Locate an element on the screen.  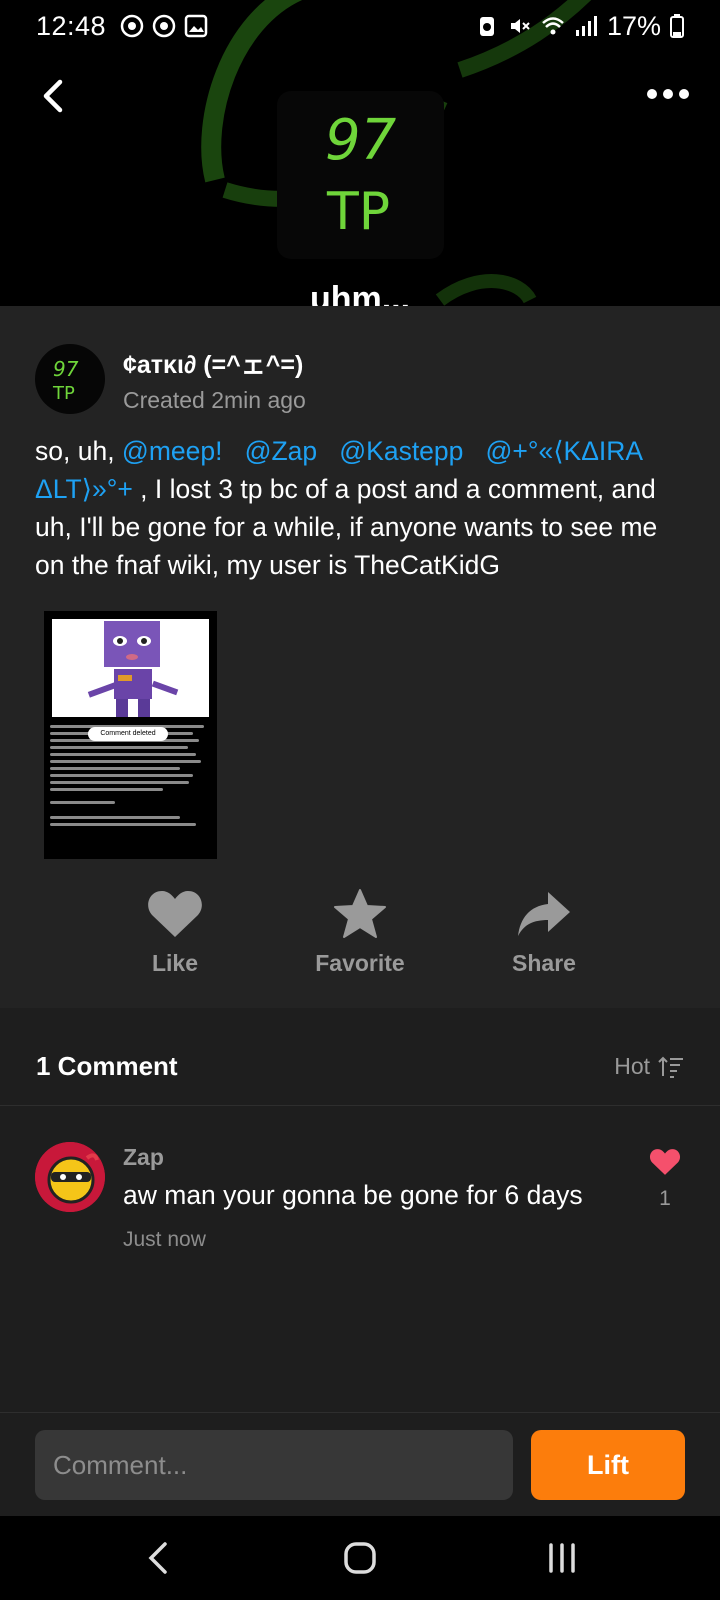
signal-icon is located at coordinates (586, 26).